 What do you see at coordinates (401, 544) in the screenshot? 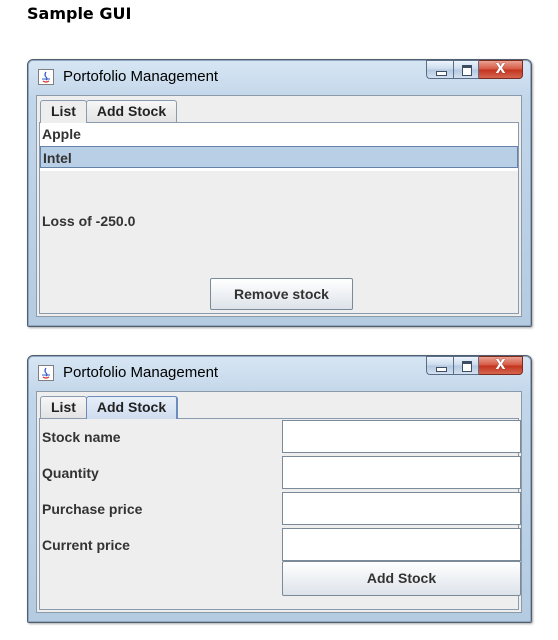
I see `current-price-input` at bounding box center [401, 544].